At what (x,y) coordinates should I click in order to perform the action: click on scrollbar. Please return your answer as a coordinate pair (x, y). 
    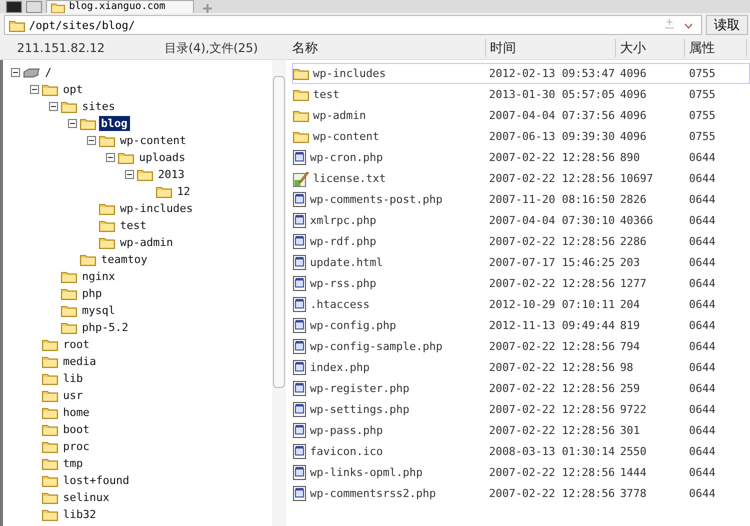
    Looking at the image, I should click on (279, 293).